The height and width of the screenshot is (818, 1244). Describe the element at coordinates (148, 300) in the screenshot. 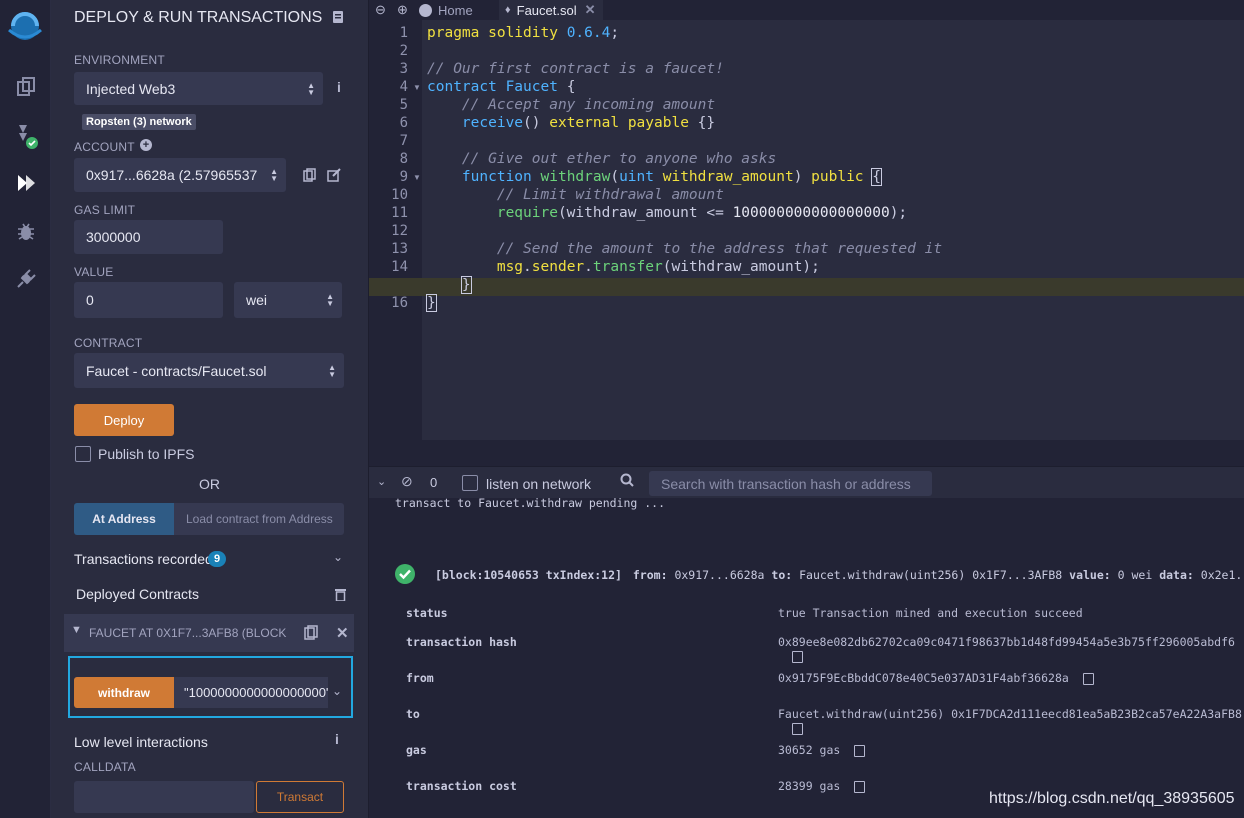

I see `value-input: 0` at that location.